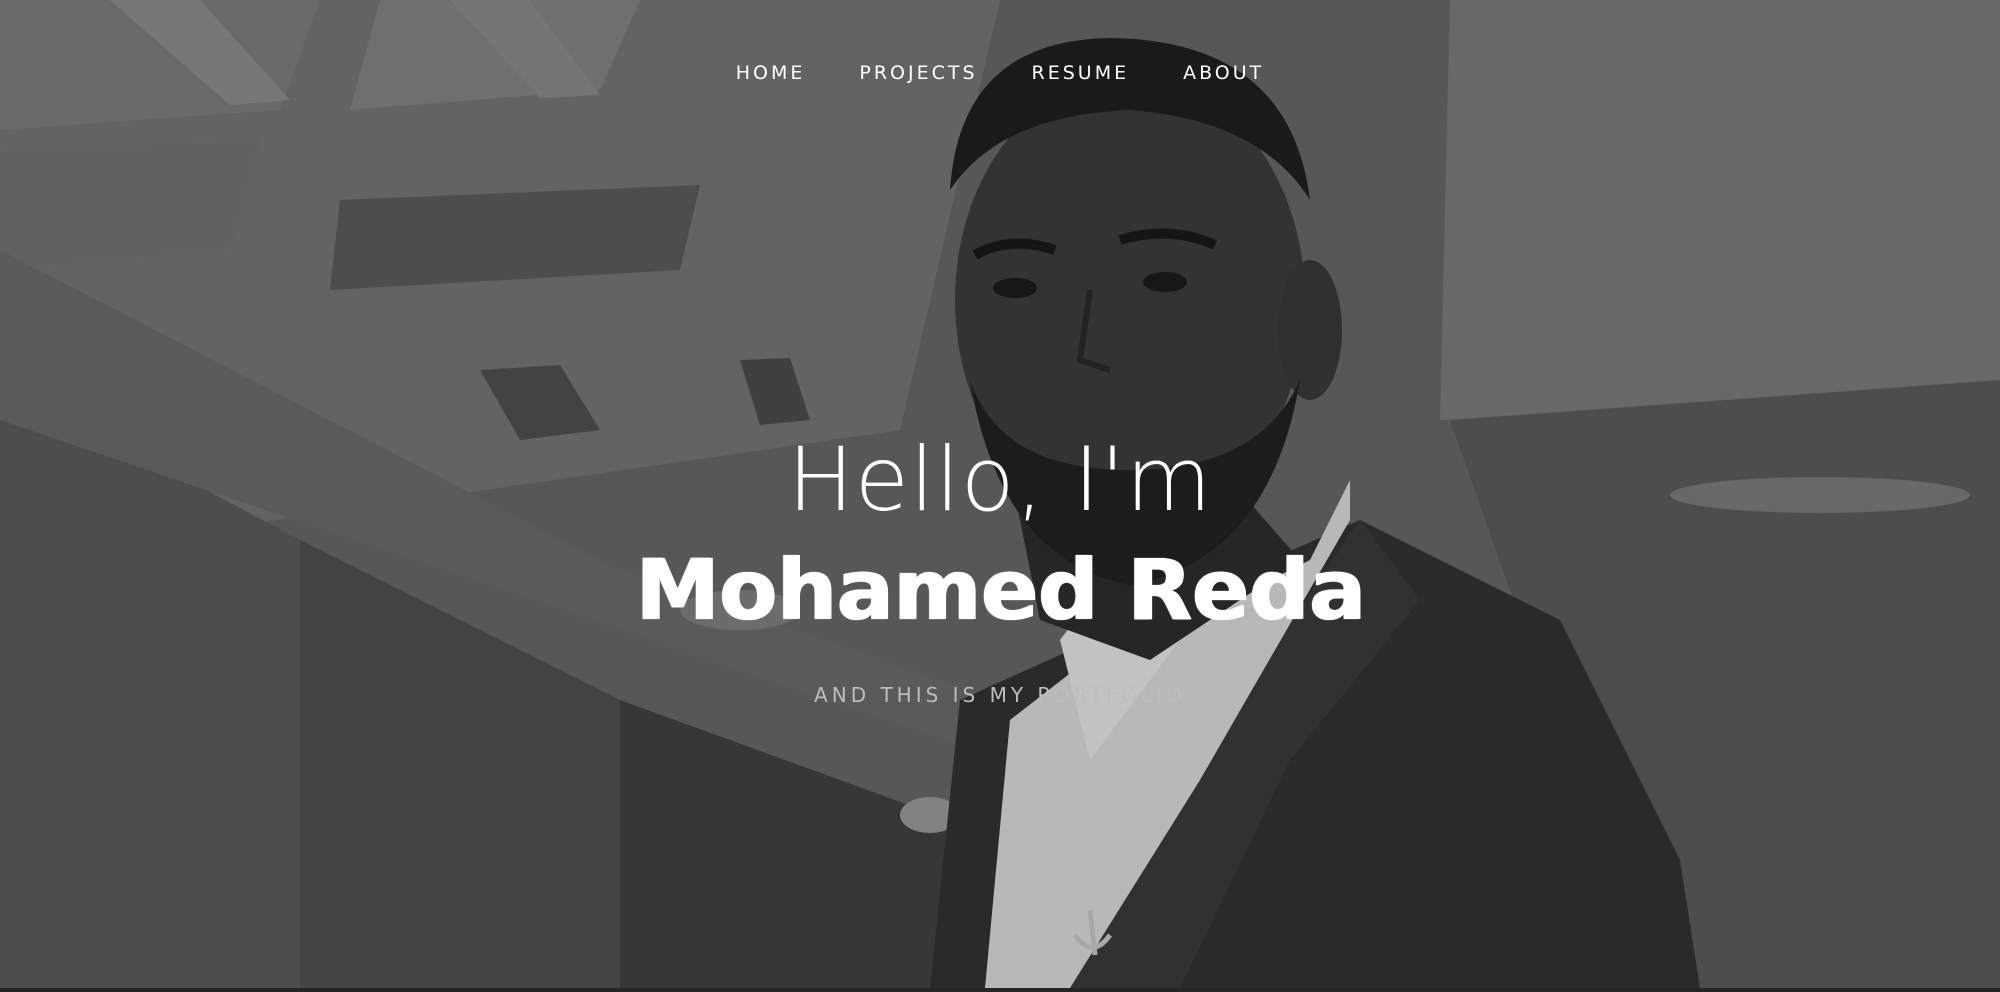 The image size is (2000, 992). Describe the element at coordinates (1000, 479) in the screenshot. I see `hero-greeting: Hello, I'm` at that location.